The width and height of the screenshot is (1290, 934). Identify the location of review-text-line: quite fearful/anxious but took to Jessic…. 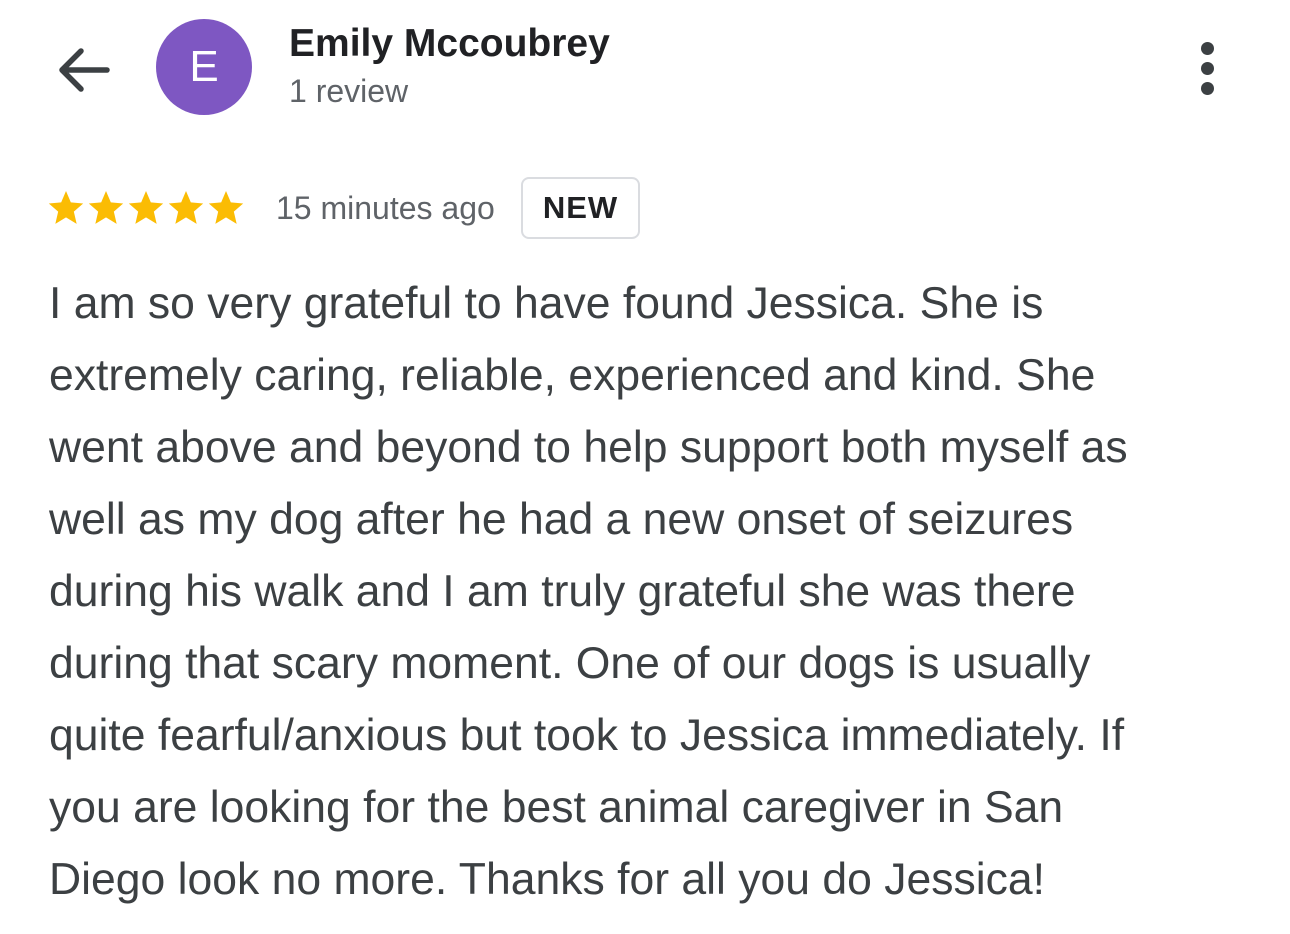
(587, 735).